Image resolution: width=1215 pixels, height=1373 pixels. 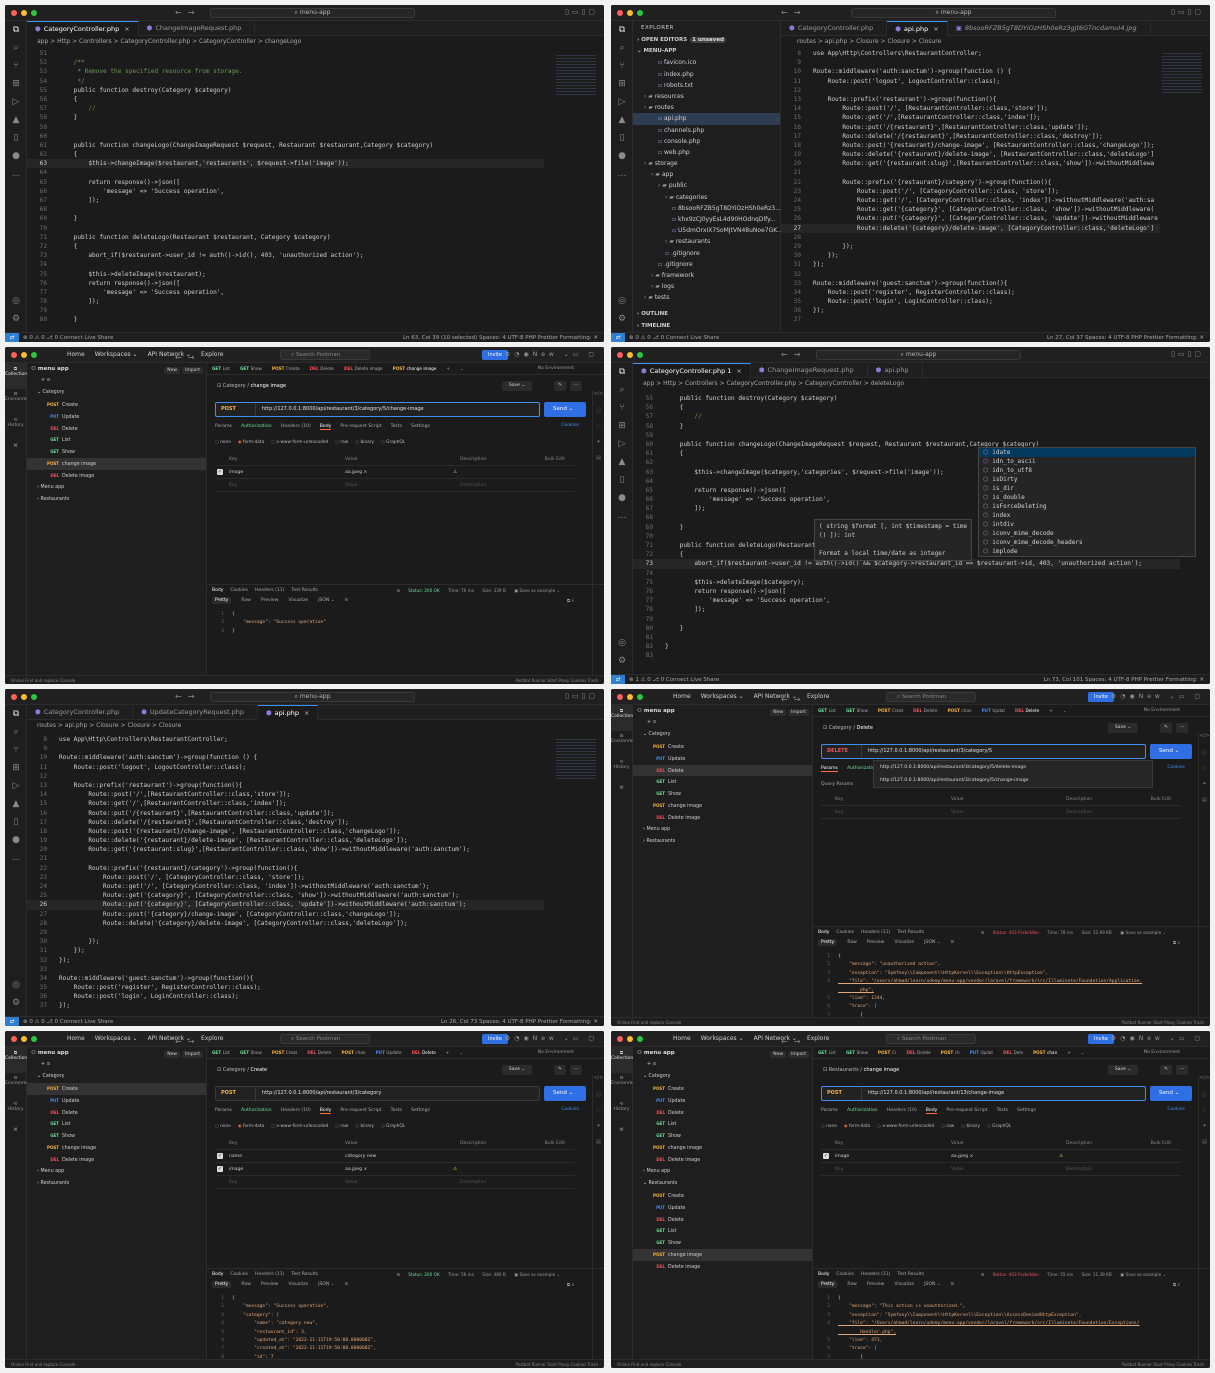 I want to click on status-left: ⊗ 1 ⚠ 0 ⎇ 0 Connect Live Share, so click(x=674, y=680).